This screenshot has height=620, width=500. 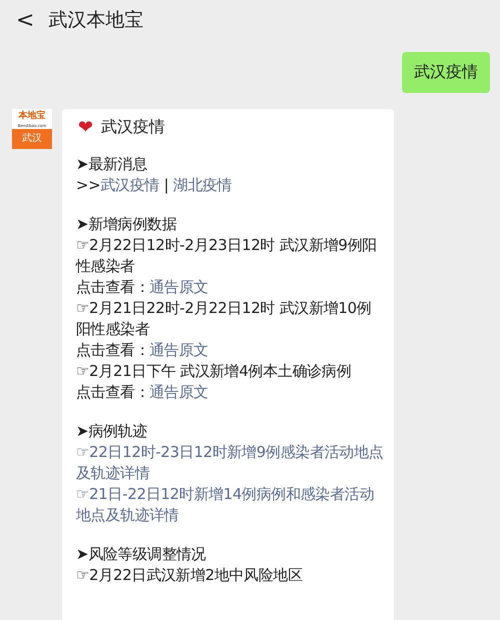 What do you see at coordinates (88, 185) in the screenshot?
I see `text-label: >>` at bounding box center [88, 185].